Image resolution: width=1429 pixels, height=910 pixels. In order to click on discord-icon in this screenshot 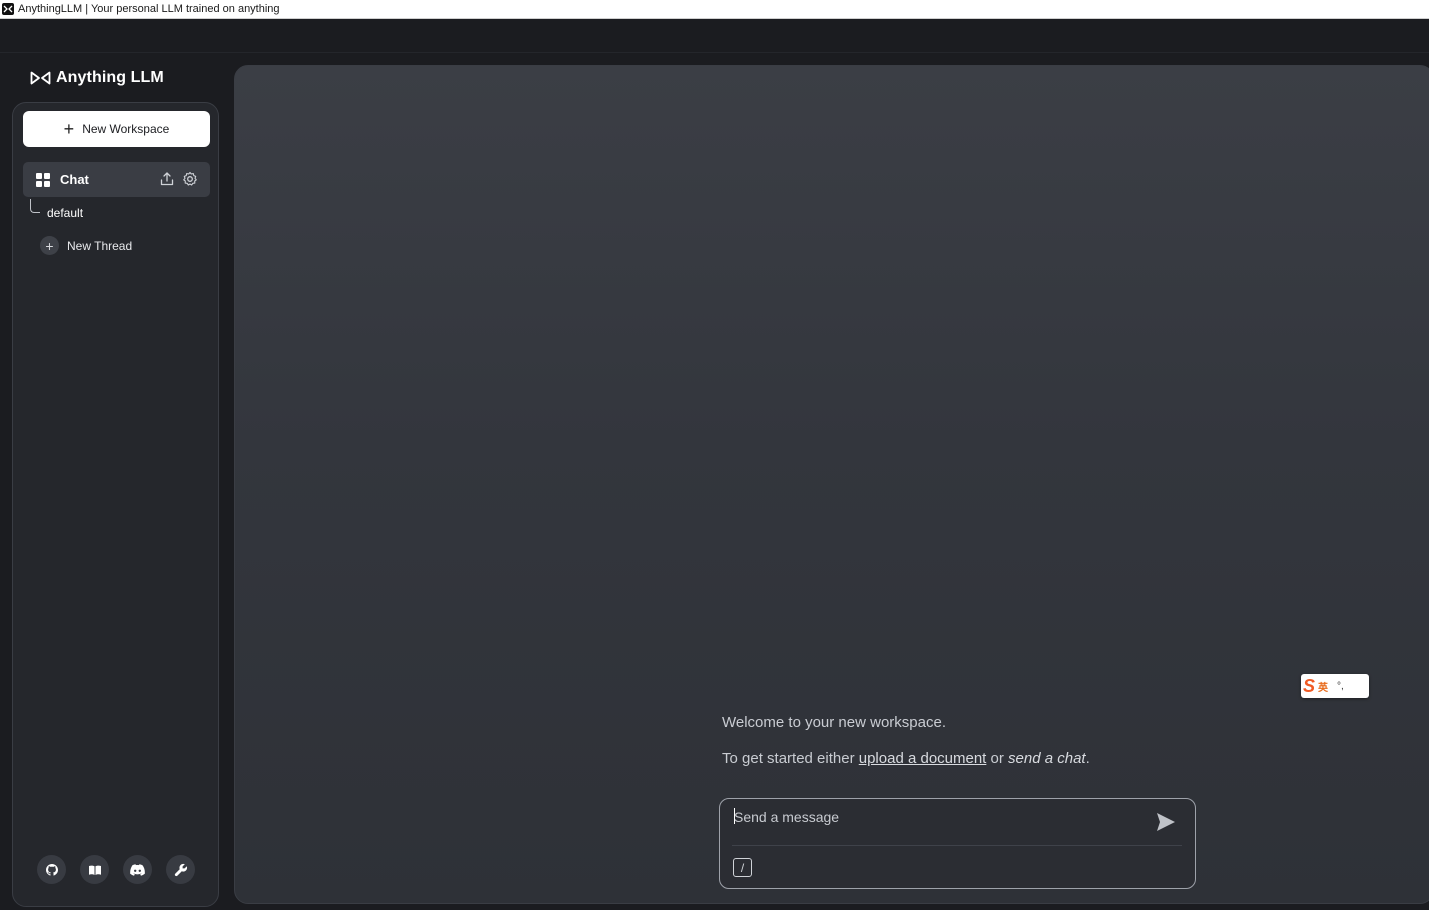, I will do `click(137, 869)`.